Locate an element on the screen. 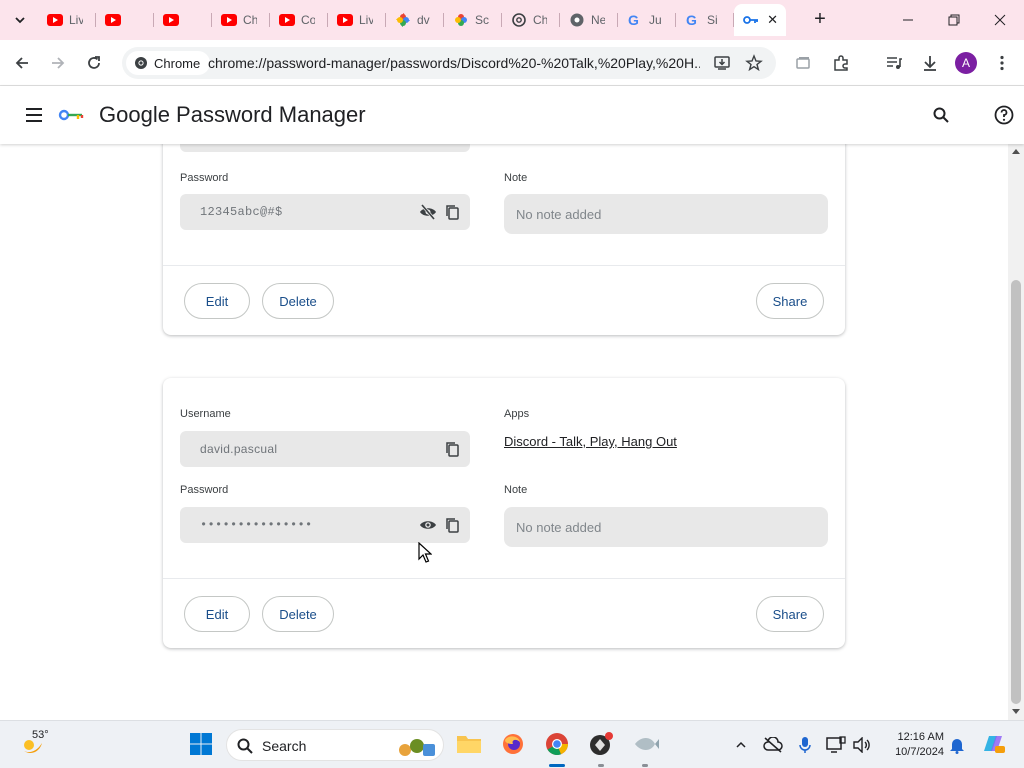 The height and width of the screenshot is (768, 1024). tab-youtube-6: Liv is located at coordinates (357, 20).